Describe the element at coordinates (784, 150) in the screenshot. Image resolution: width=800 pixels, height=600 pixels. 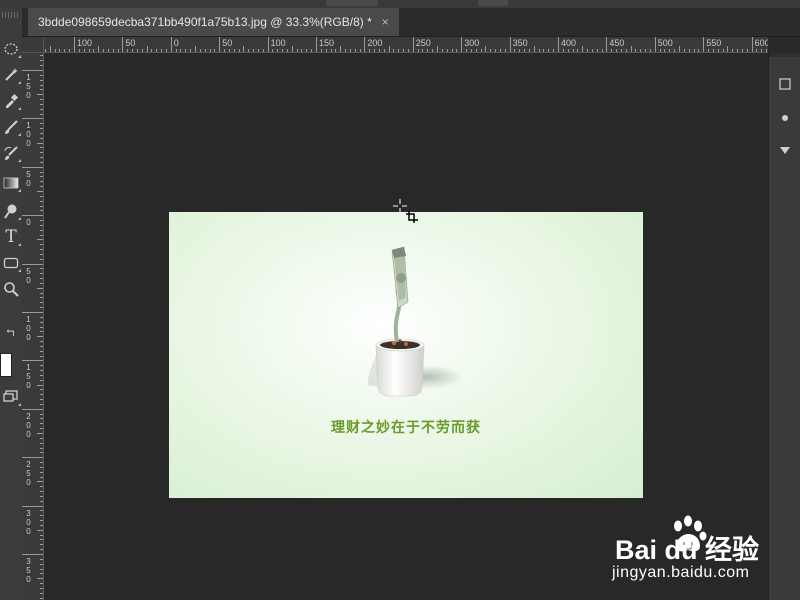
I see `adjustments-panel-button` at that location.